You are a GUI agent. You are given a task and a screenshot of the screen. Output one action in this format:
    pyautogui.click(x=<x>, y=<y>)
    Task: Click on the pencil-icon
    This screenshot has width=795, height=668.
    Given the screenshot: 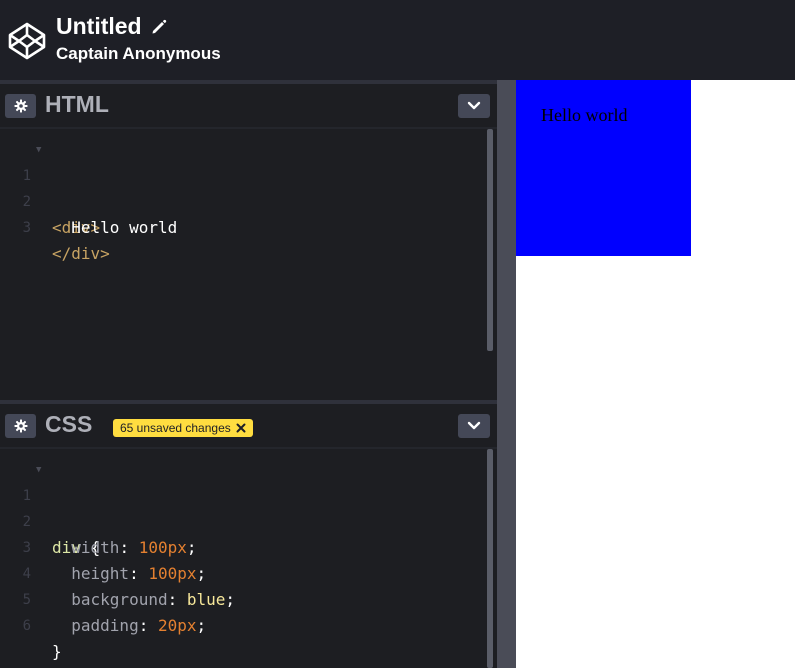 What is the action you would take?
    pyautogui.click(x=159, y=27)
    